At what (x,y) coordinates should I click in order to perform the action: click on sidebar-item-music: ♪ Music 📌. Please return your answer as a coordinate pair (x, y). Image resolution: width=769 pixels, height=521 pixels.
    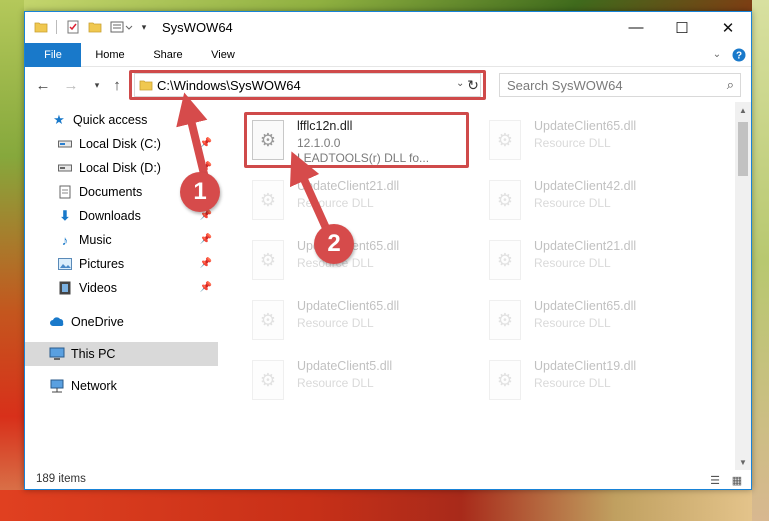
    Looking at the image, I should click on (121, 240).